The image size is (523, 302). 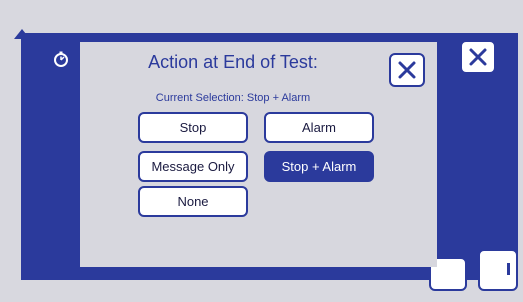 I want to click on dialog-close-button, so click(x=407, y=70).